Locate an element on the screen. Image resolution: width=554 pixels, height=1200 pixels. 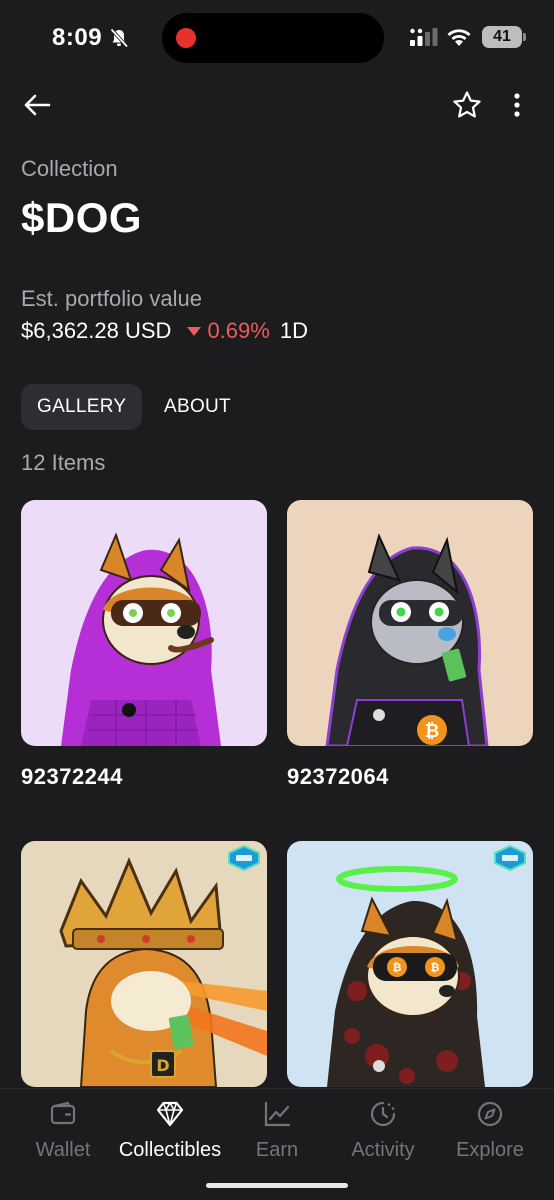
tab-gallery: GALLERY is located at coordinates (82, 407).